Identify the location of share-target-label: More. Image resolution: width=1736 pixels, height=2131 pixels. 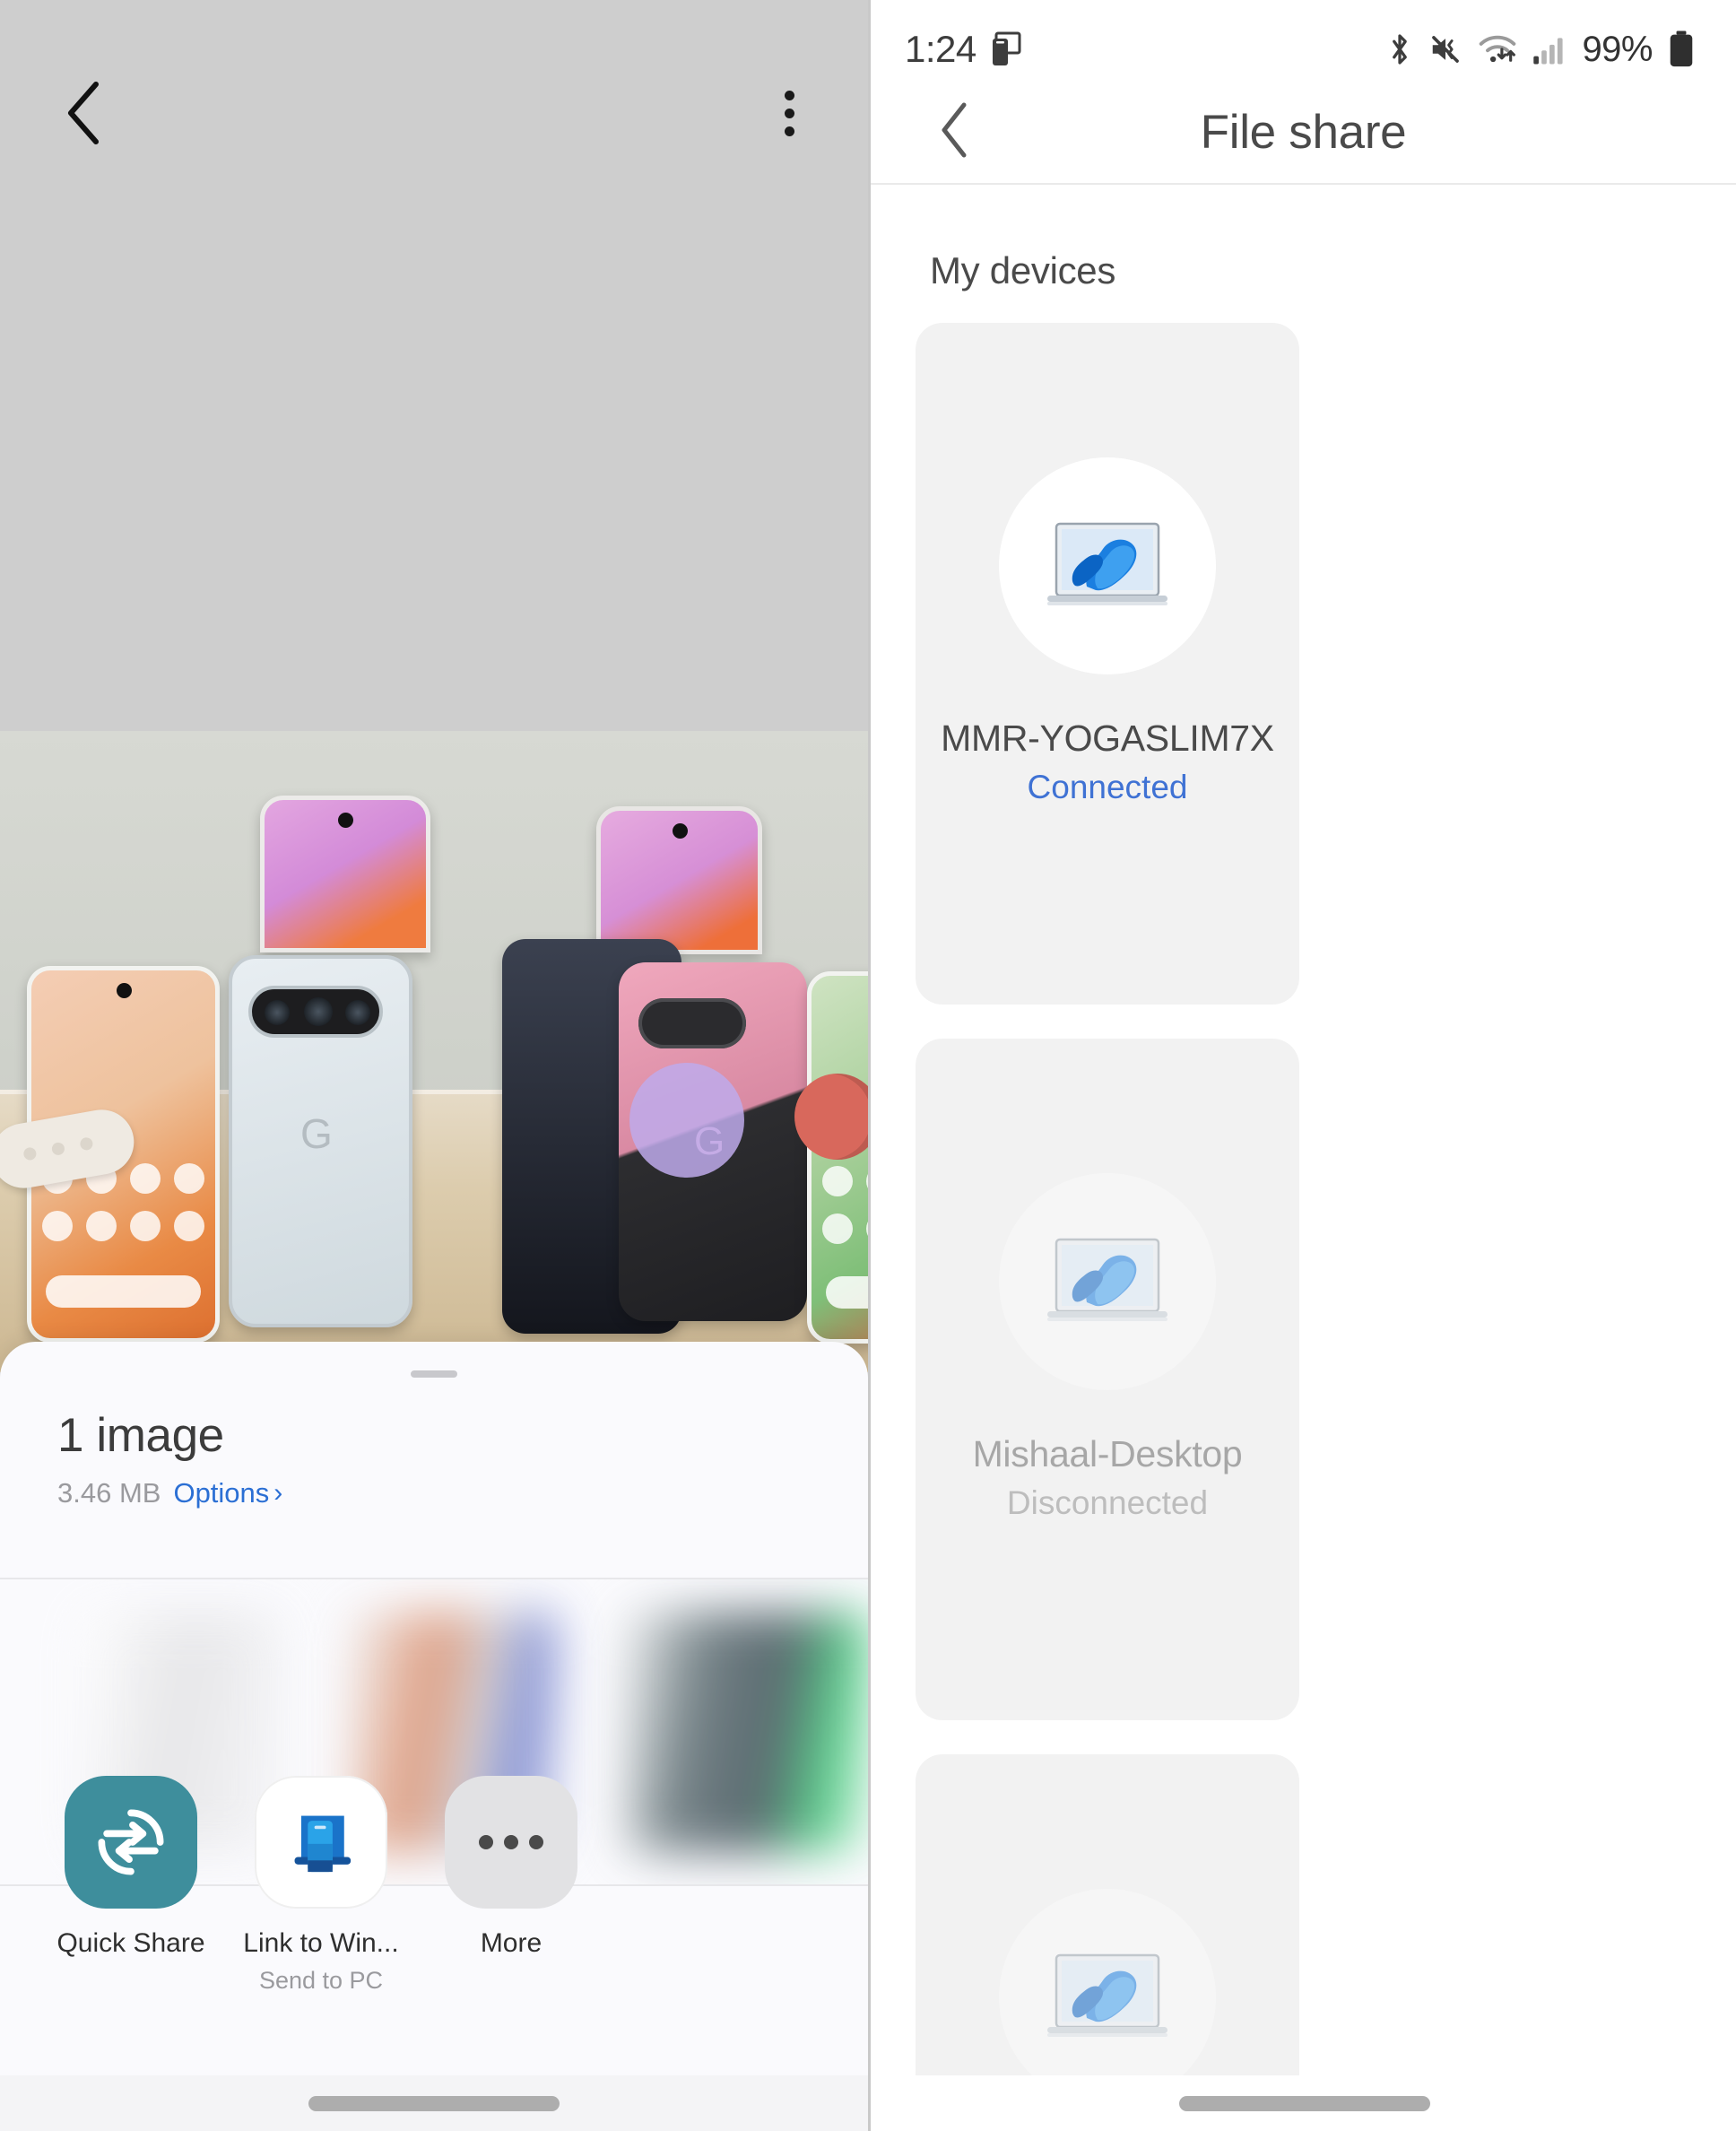
(511, 1943).